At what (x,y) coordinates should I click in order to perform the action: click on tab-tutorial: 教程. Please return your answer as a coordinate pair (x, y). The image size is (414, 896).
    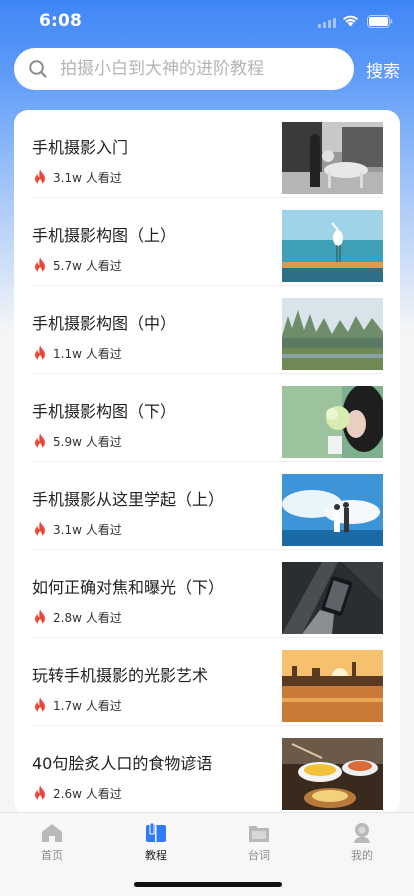
    Looking at the image, I should click on (156, 838).